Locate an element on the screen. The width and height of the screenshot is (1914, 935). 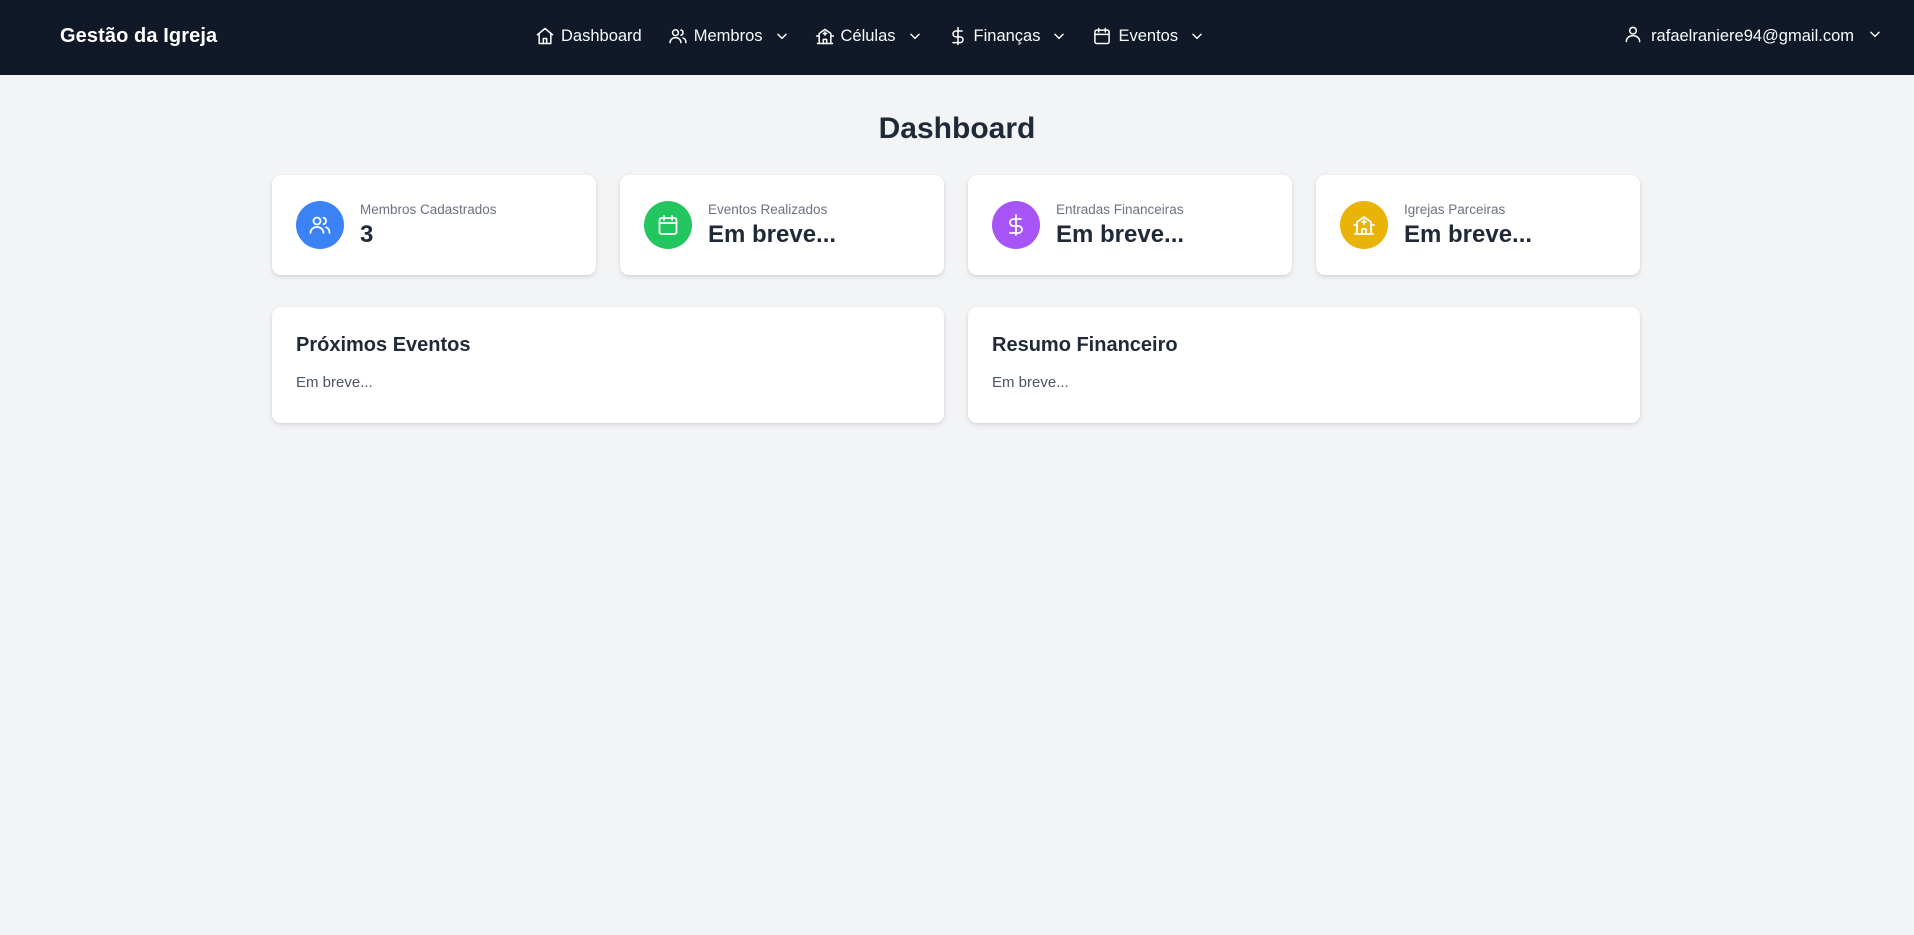
nav-celulas: Células is located at coordinates (868, 36).